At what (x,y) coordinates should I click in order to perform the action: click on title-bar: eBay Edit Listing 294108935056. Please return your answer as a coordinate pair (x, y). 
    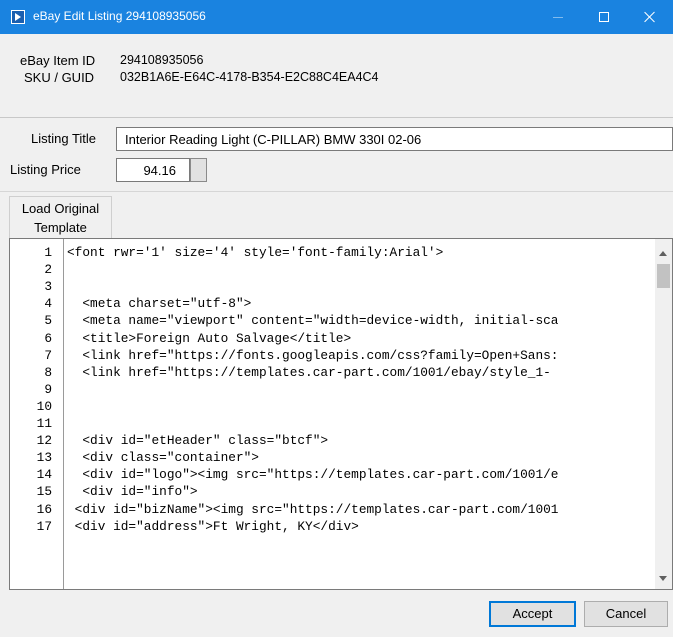
    Looking at the image, I should click on (336, 17).